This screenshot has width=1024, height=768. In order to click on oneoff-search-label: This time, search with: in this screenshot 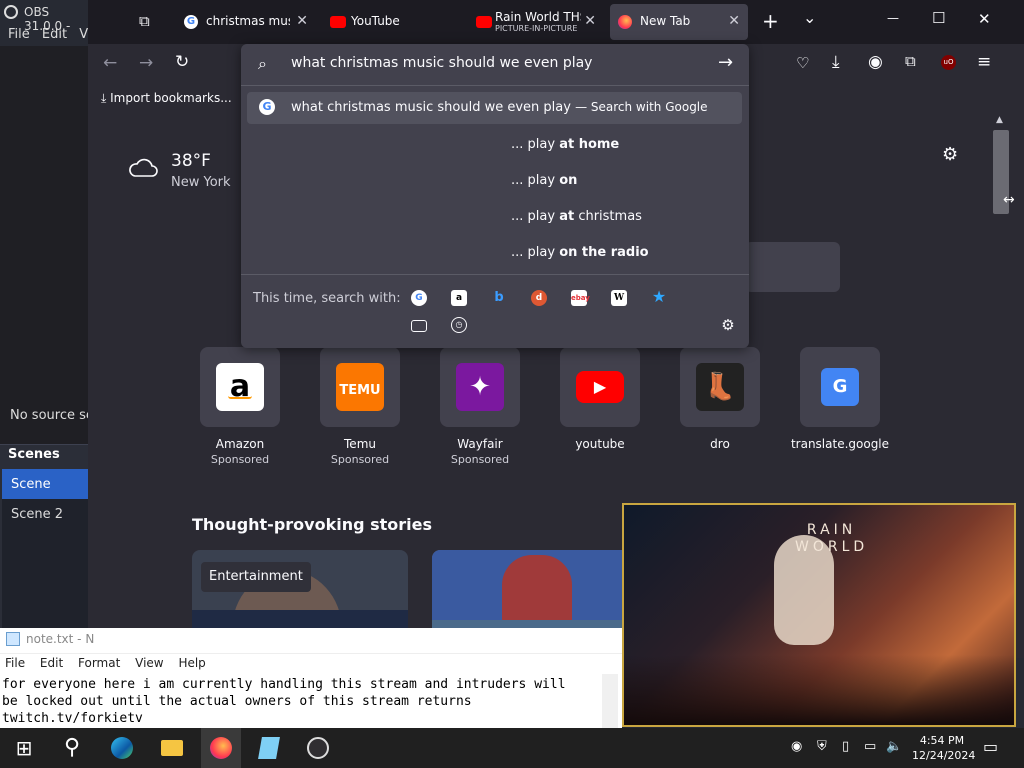, I will do `click(327, 298)`.